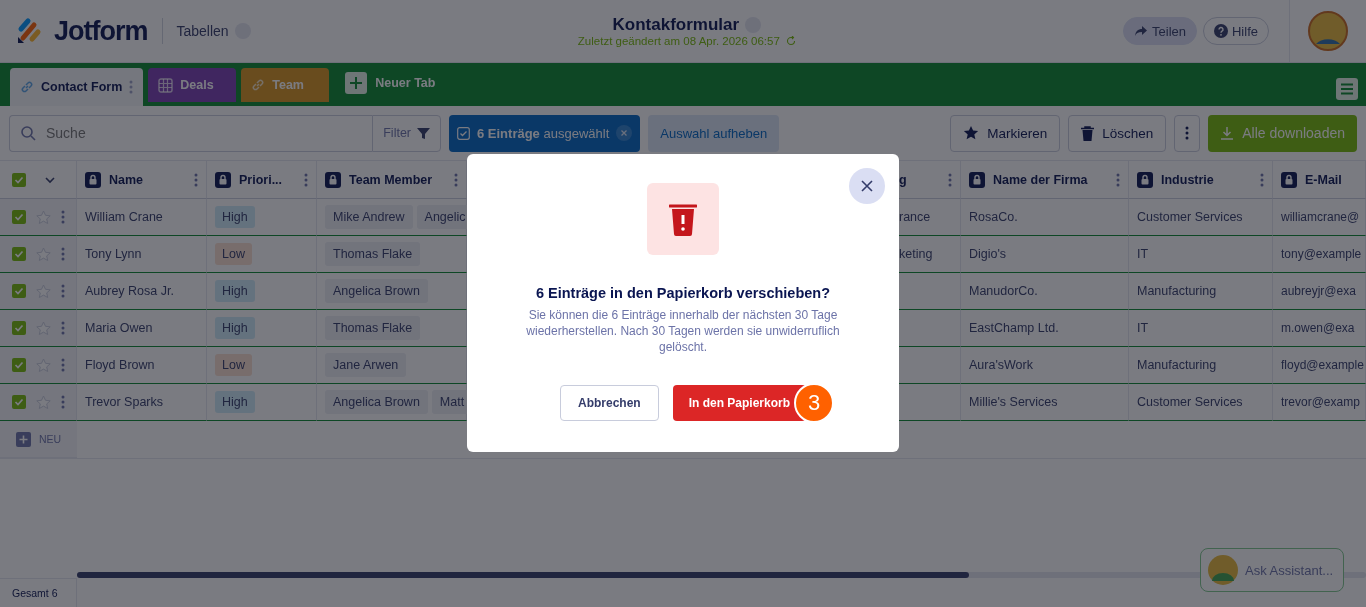 The width and height of the screenshot is (1366, 607). I want to click on tab: Contact Form, so click(77, 87).